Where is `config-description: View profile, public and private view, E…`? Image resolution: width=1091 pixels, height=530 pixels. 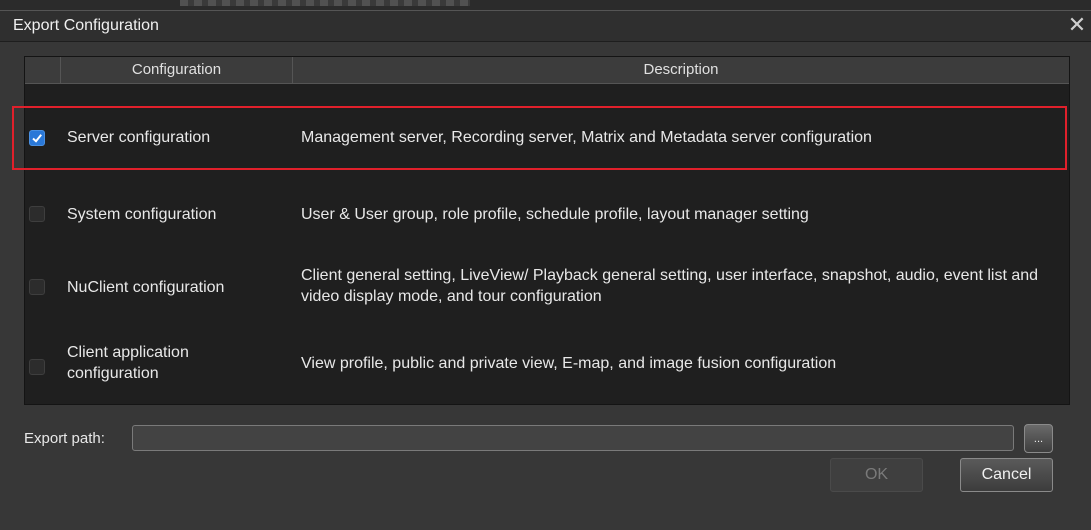 config-description: View profile, public and private view, E… is located at coordinates (569, 363).